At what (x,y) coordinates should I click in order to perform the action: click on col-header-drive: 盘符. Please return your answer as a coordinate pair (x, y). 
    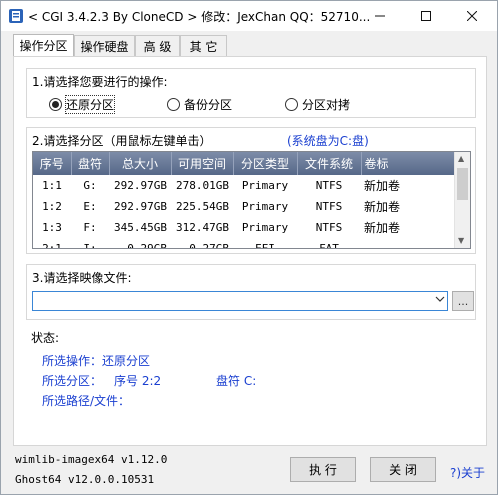
    Looking at the image, I should click on (90, 163).